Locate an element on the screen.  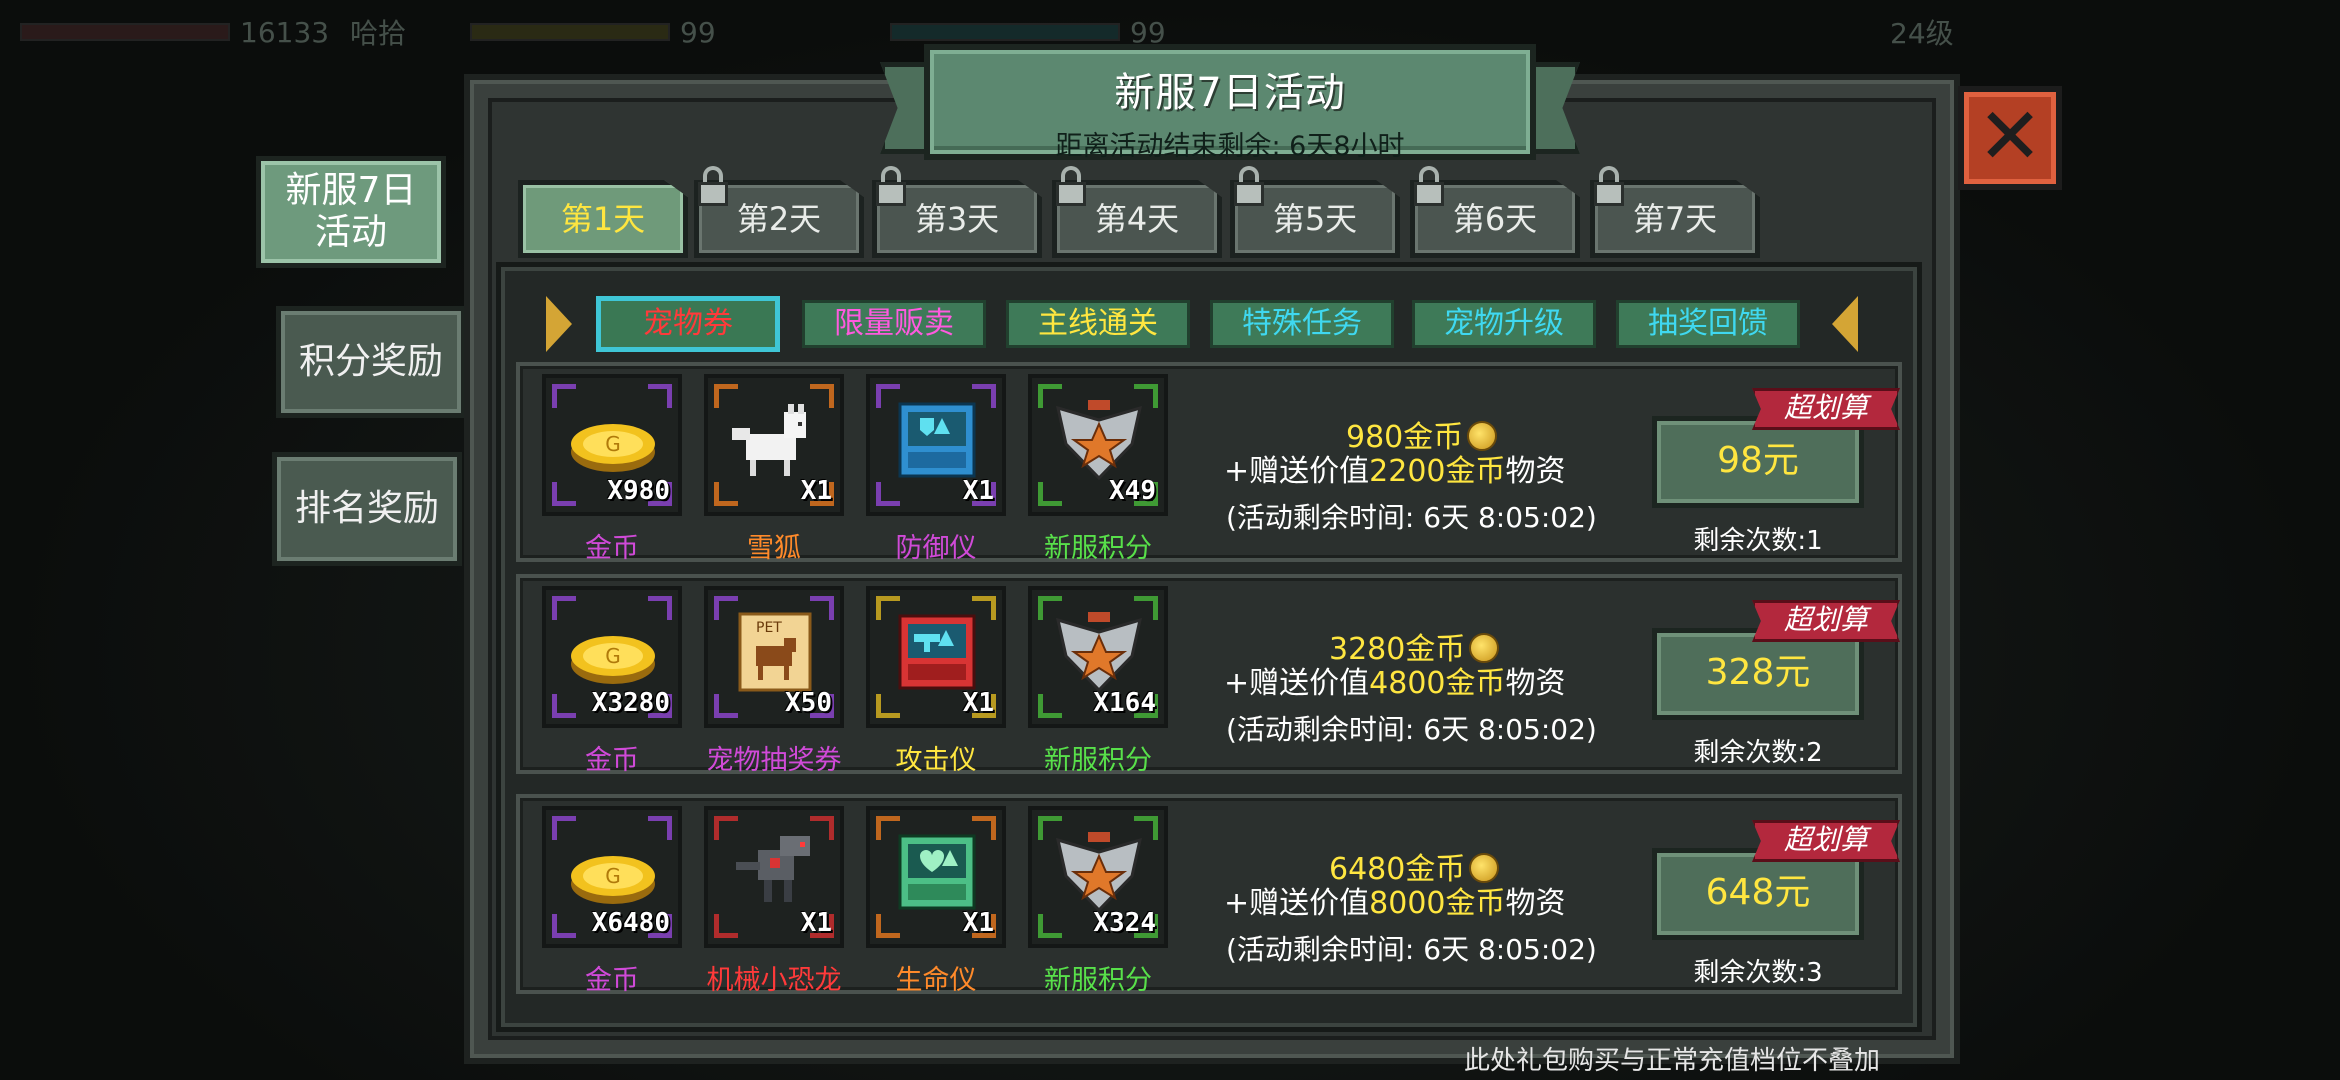
page-title: 新服7日活动 is located at coordinates (1230, 93).